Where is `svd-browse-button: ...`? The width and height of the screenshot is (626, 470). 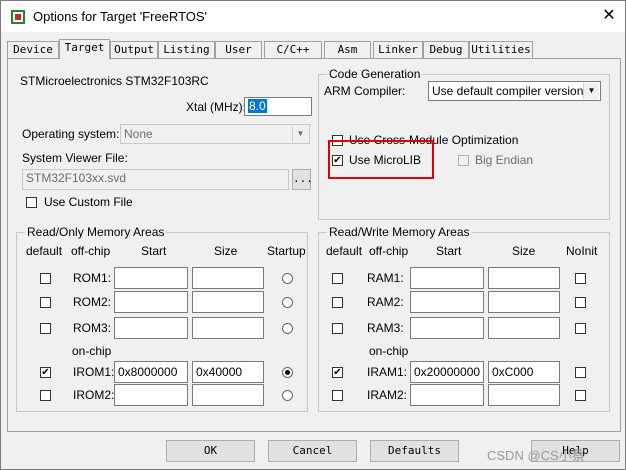 svd-browse-button: ... is located at coordinates (302, 179).